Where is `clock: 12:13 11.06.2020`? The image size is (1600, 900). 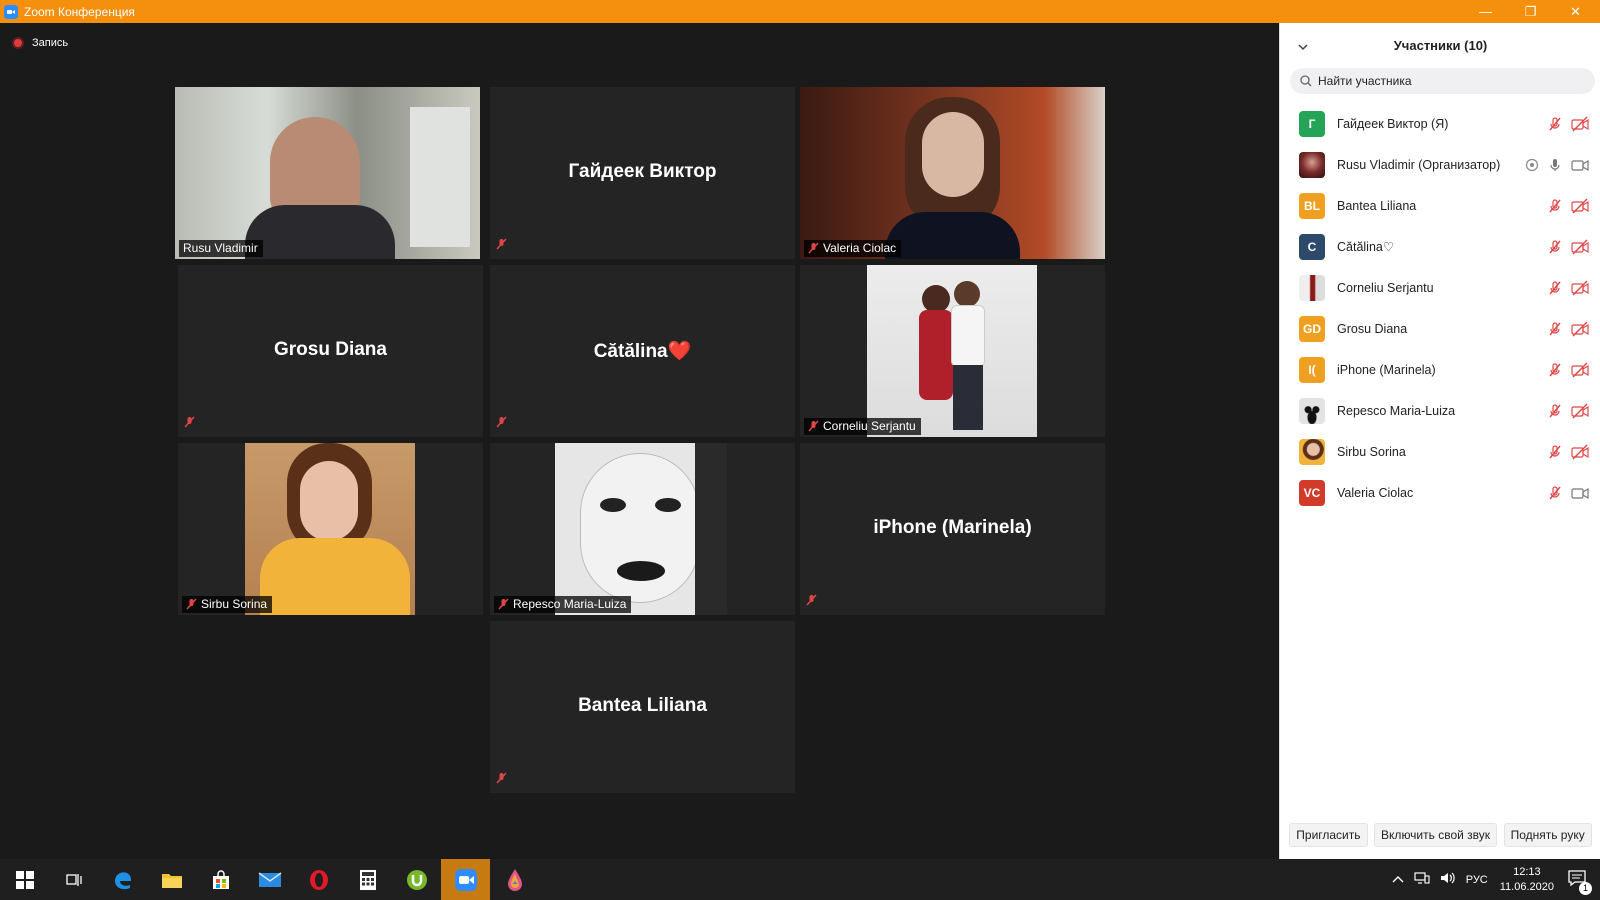 clock: 12:13 11.06.2020 is located at coordinates (1527, 880).